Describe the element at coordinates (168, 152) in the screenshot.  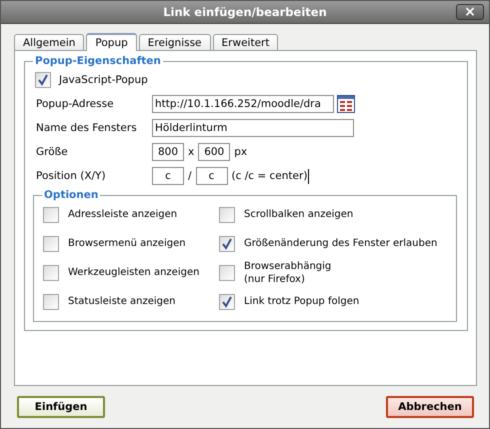
I see `width-field: 800` at that location.